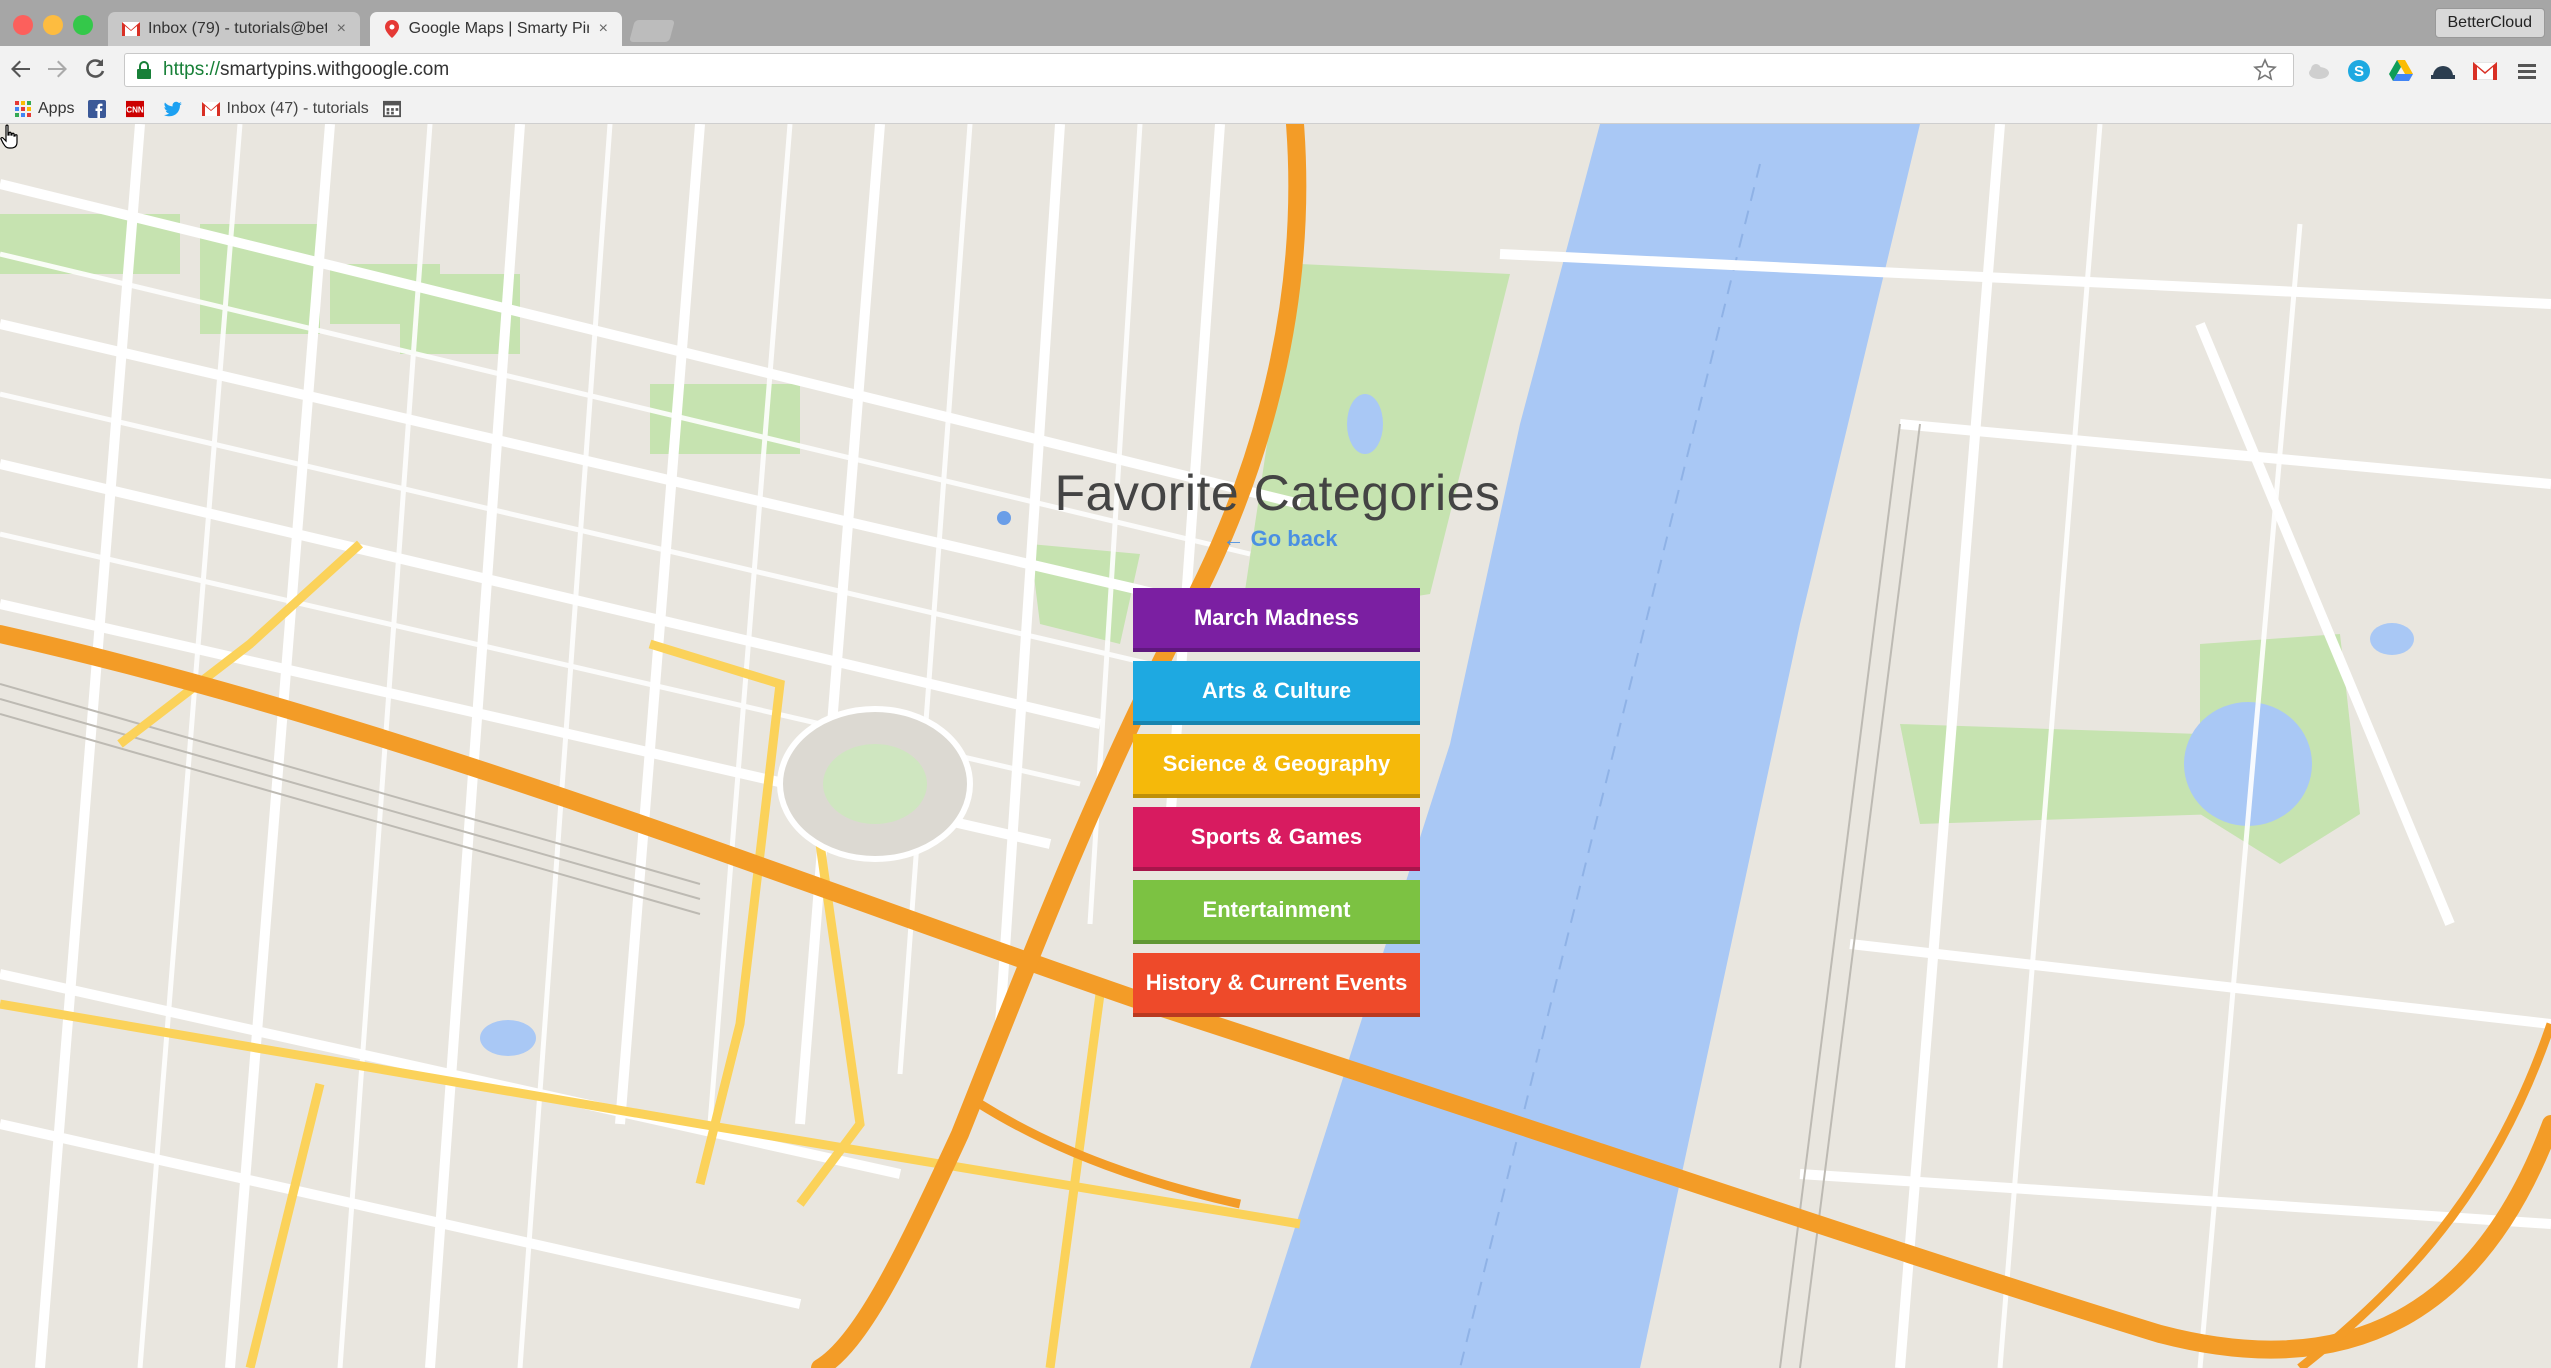  What do you see at coordinates (2489, 23) in the screenshot?
I see `profile-button: BetterCloud` at bounding box center [2489, 23].